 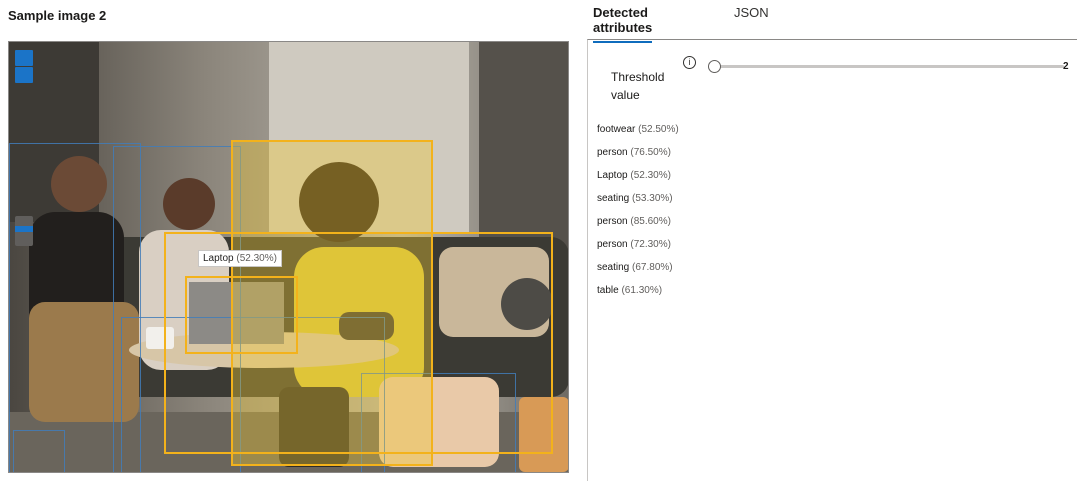 What do you see at coordinates (24, 58) in the screenshot?
I see `zoom-in-button` at bounding box center [24, 58].